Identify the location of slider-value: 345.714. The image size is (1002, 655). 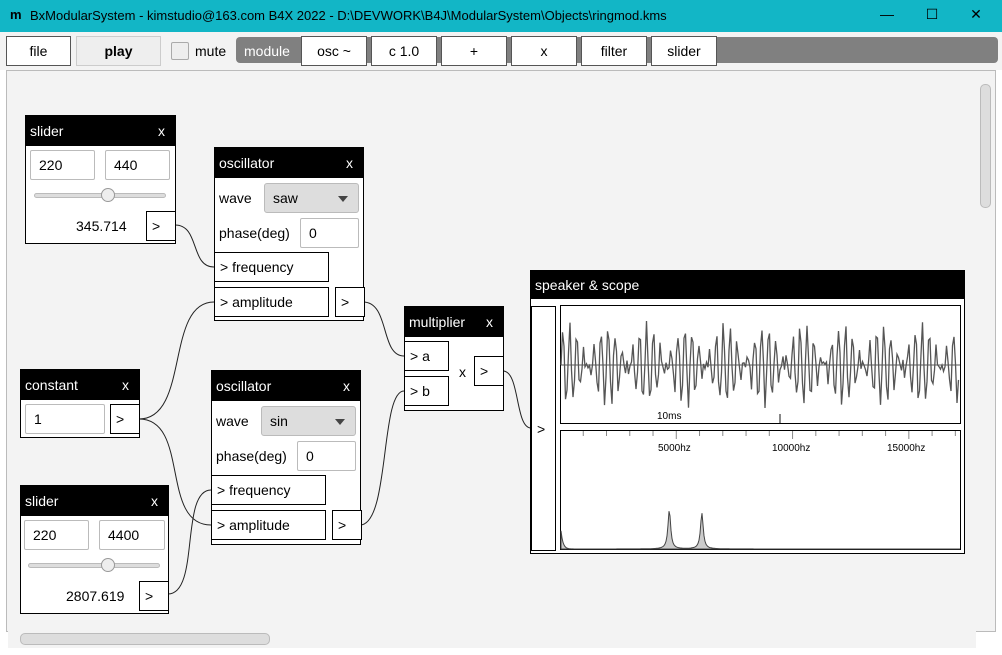
(101, 226).